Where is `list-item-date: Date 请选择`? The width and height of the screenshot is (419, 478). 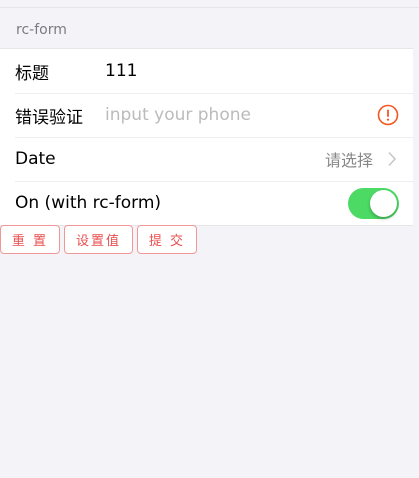
list-item-date: Date 请选择 is located at coordinates (206, 159).